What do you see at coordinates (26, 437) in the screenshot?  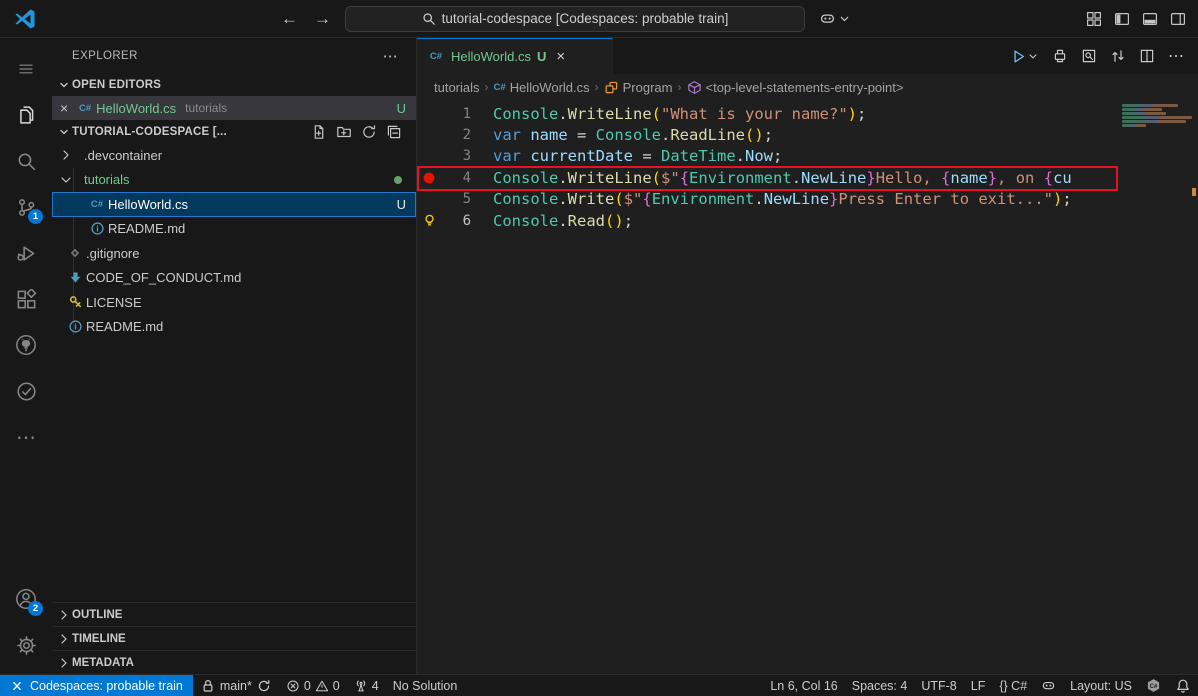 I see `activity-item-more: ⋯` at bounding box center [26, 437].